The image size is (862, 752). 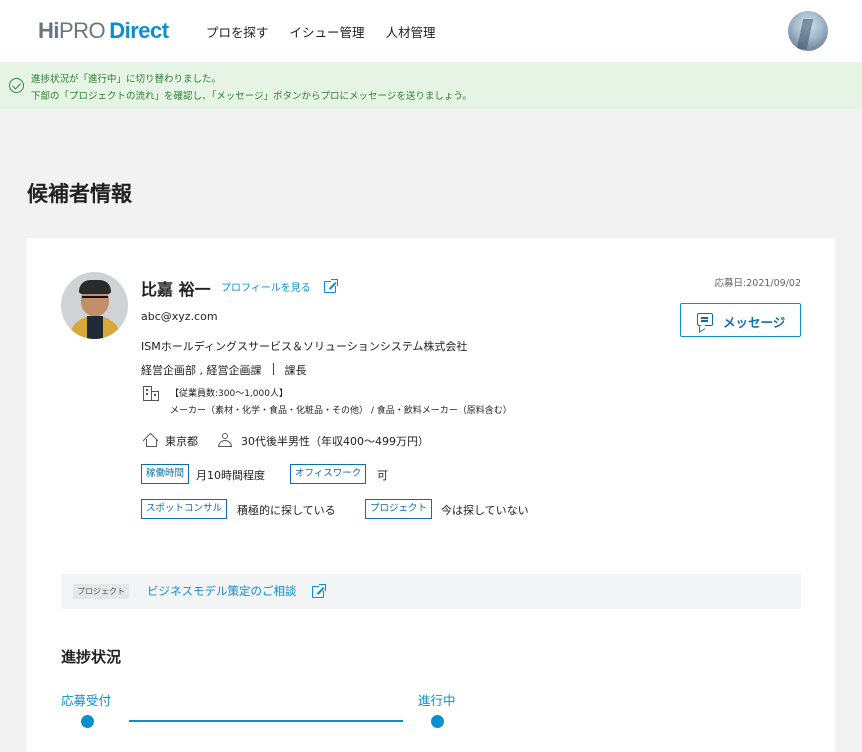 What do you see at coordinates (165, 474) in the screenshot?
I see `tag-working-hours: 稼働時間` at bounding box center [165, 474].